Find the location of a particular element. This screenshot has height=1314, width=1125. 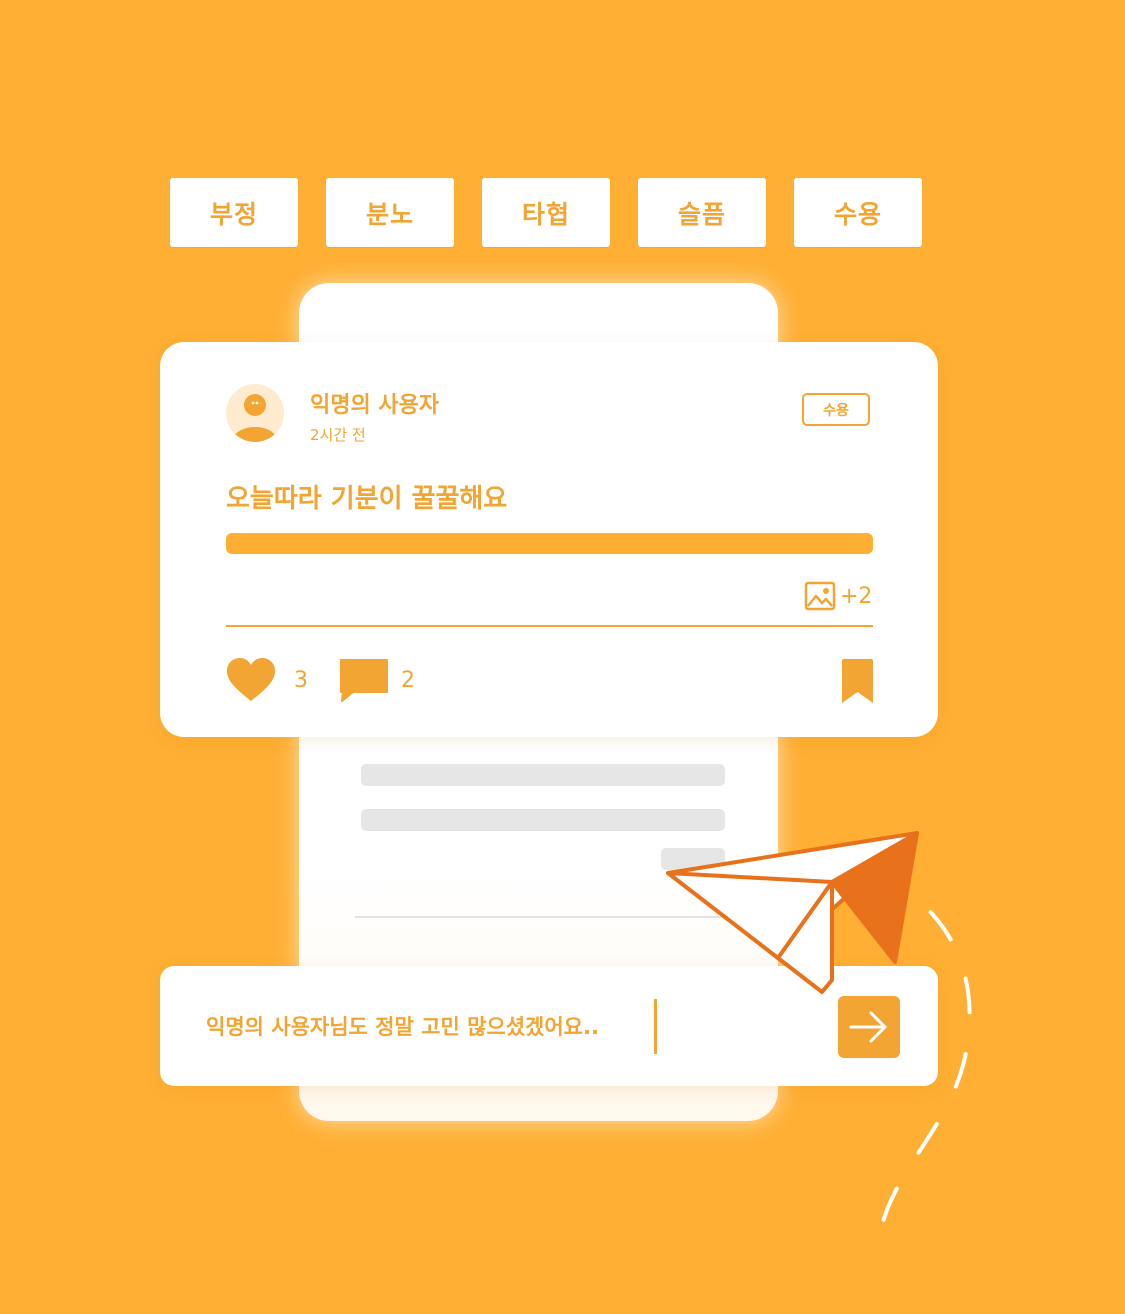

tab-anger: 분노 is located at coordinates (390, 212).